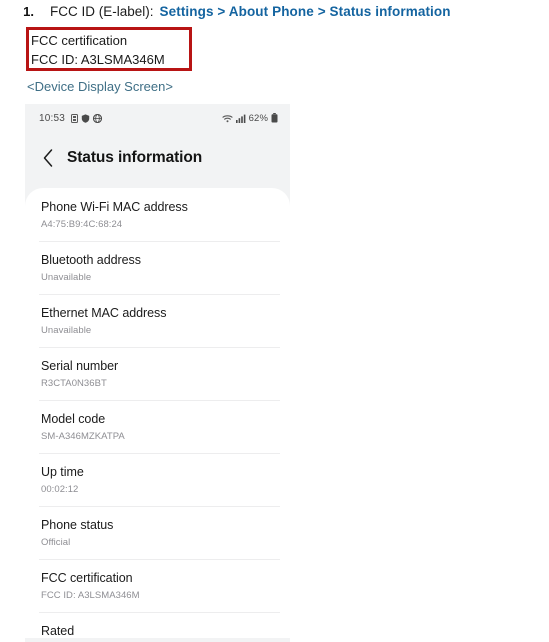 The image size is (549, 642). I want to click on list-item-value: 00:02:12, so click(60, 489).